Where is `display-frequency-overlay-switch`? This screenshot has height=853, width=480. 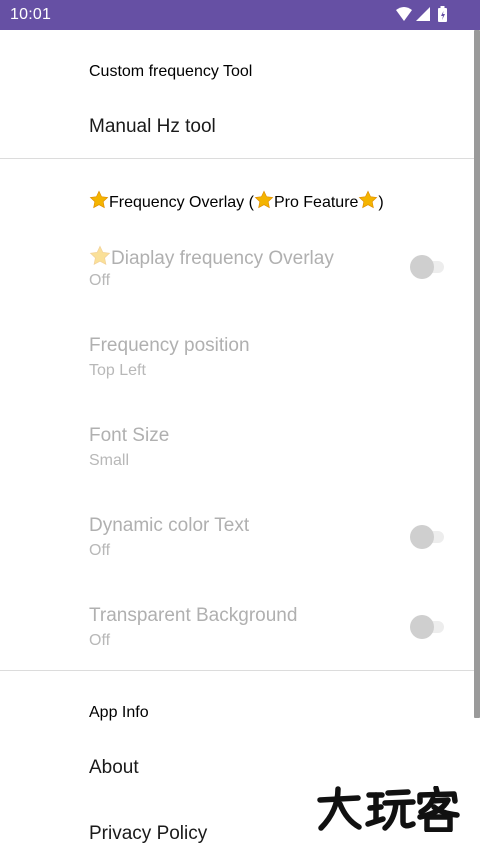
display-frequency-overlay-switch is located at coordinates (428, 266).